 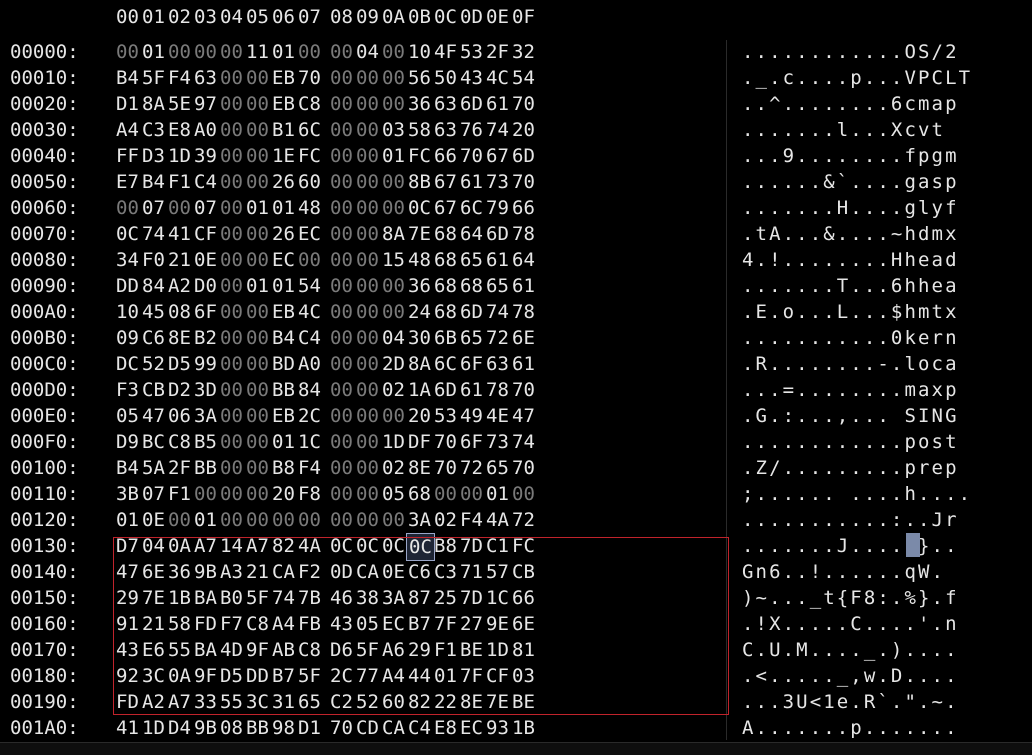 What do you see at coordinates (471, 546) in the screenshot?
I see `hex-byte: 7D` at bounding box center [471, 546].